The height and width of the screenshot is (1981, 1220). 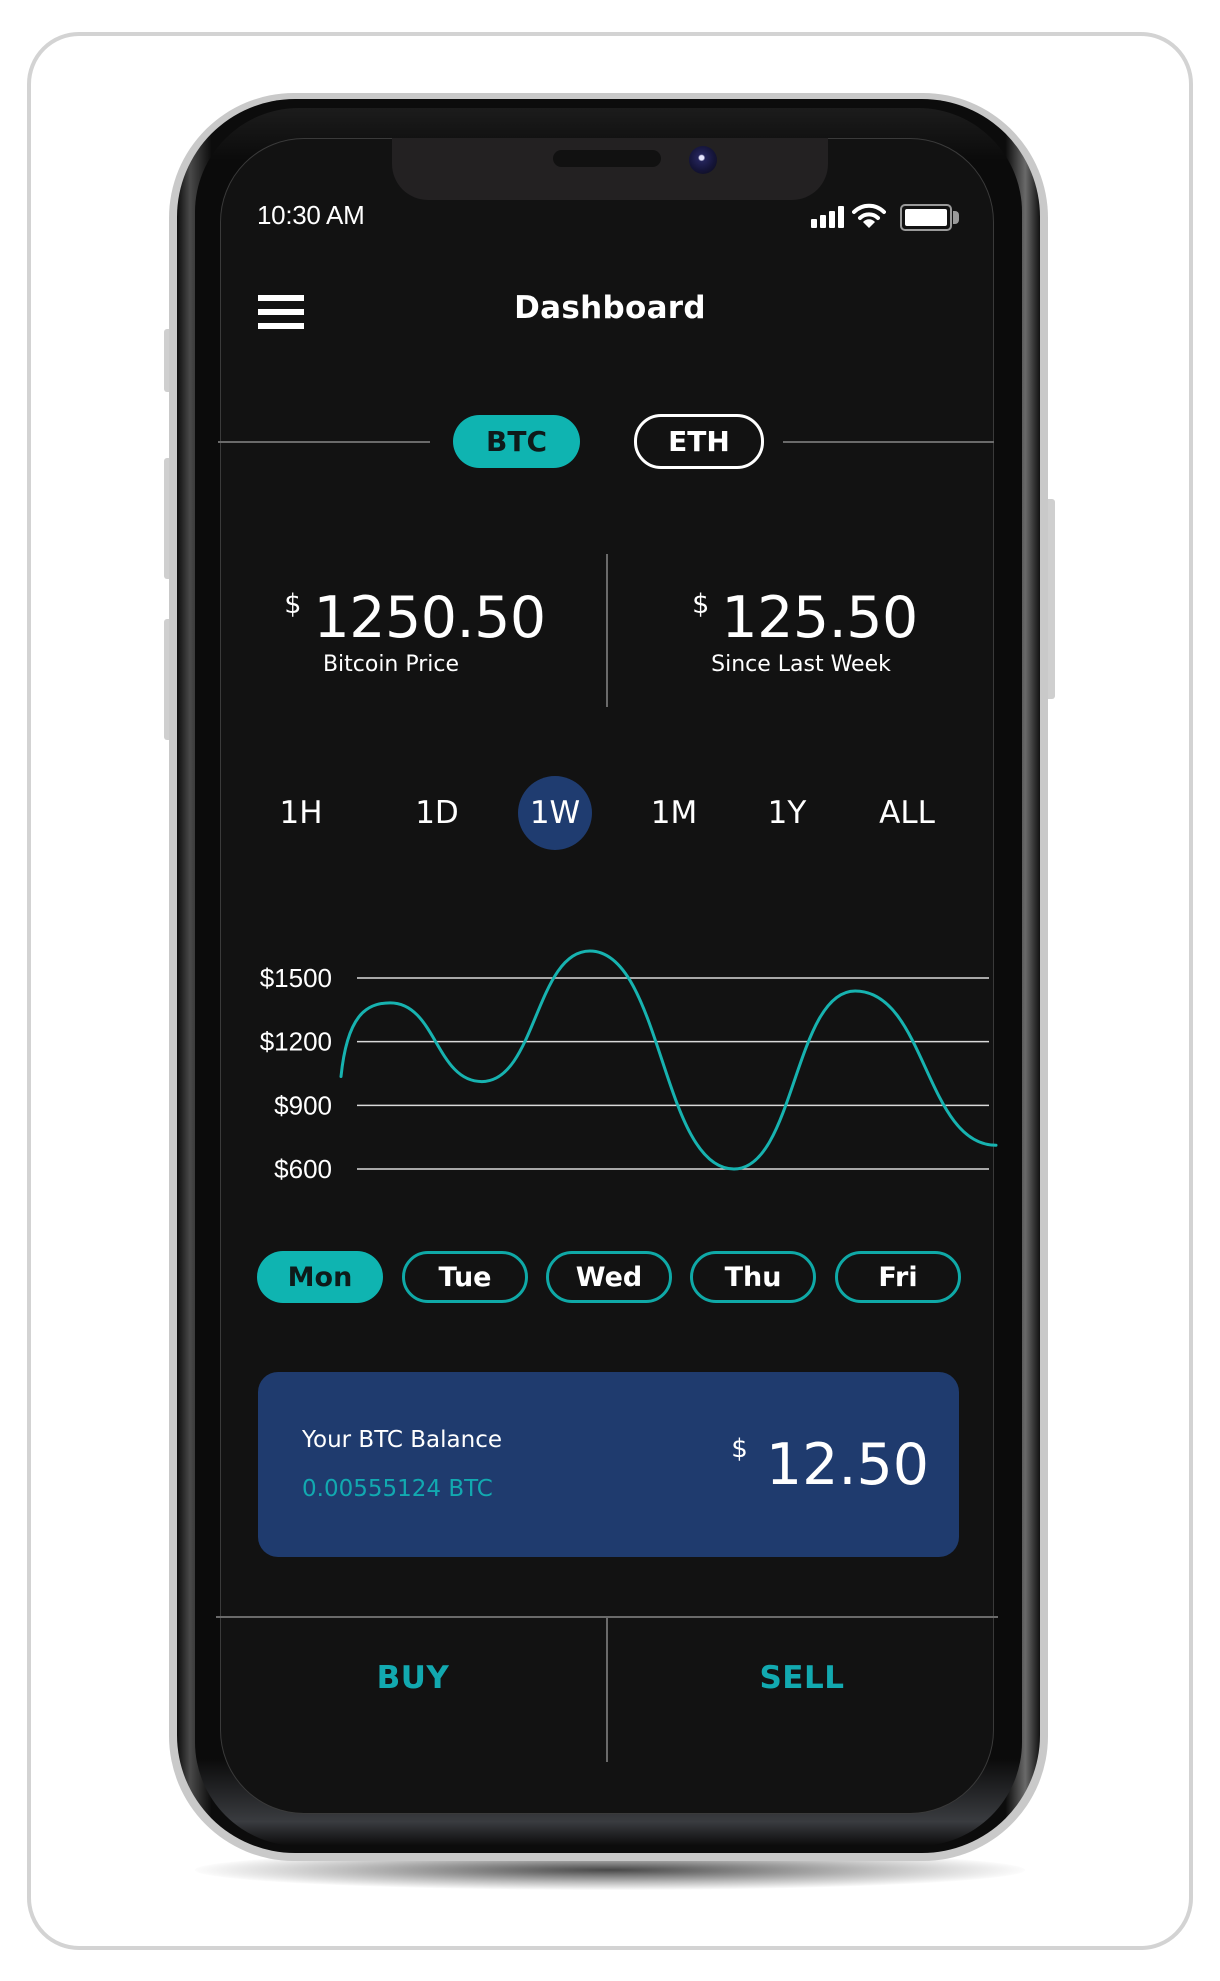 What do you see at coordinates (609, 1277) in the screenshot?
I see `day-wed: Wed` at bounding box center [609, 1277].